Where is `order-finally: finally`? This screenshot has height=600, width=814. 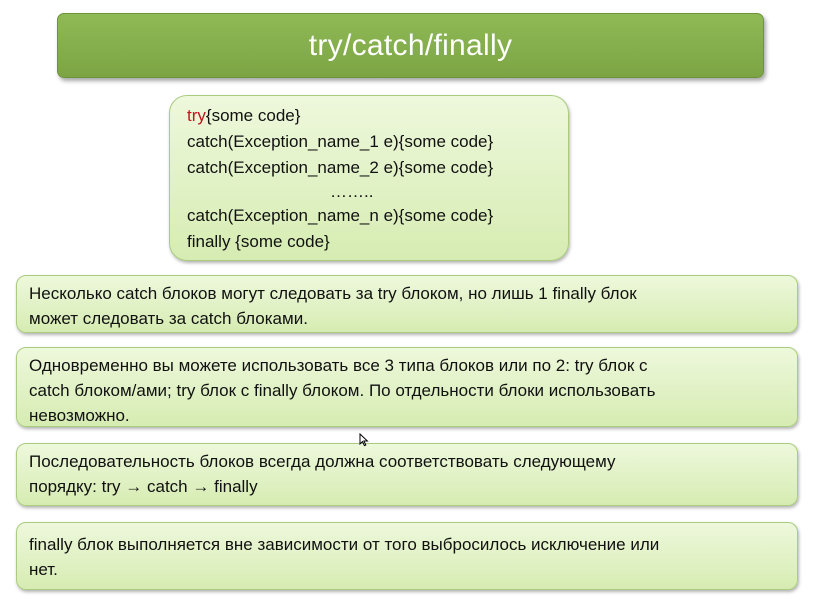 order-finally: finally is located at coordinates (236, 486).